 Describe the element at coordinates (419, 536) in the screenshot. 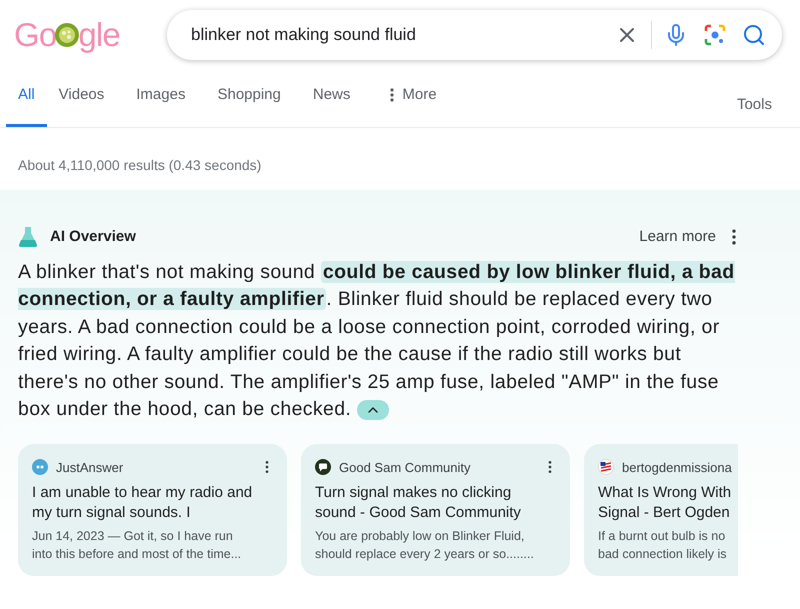

I see `source-snippet: You are probably low on Blinker Fluid,` at that location.